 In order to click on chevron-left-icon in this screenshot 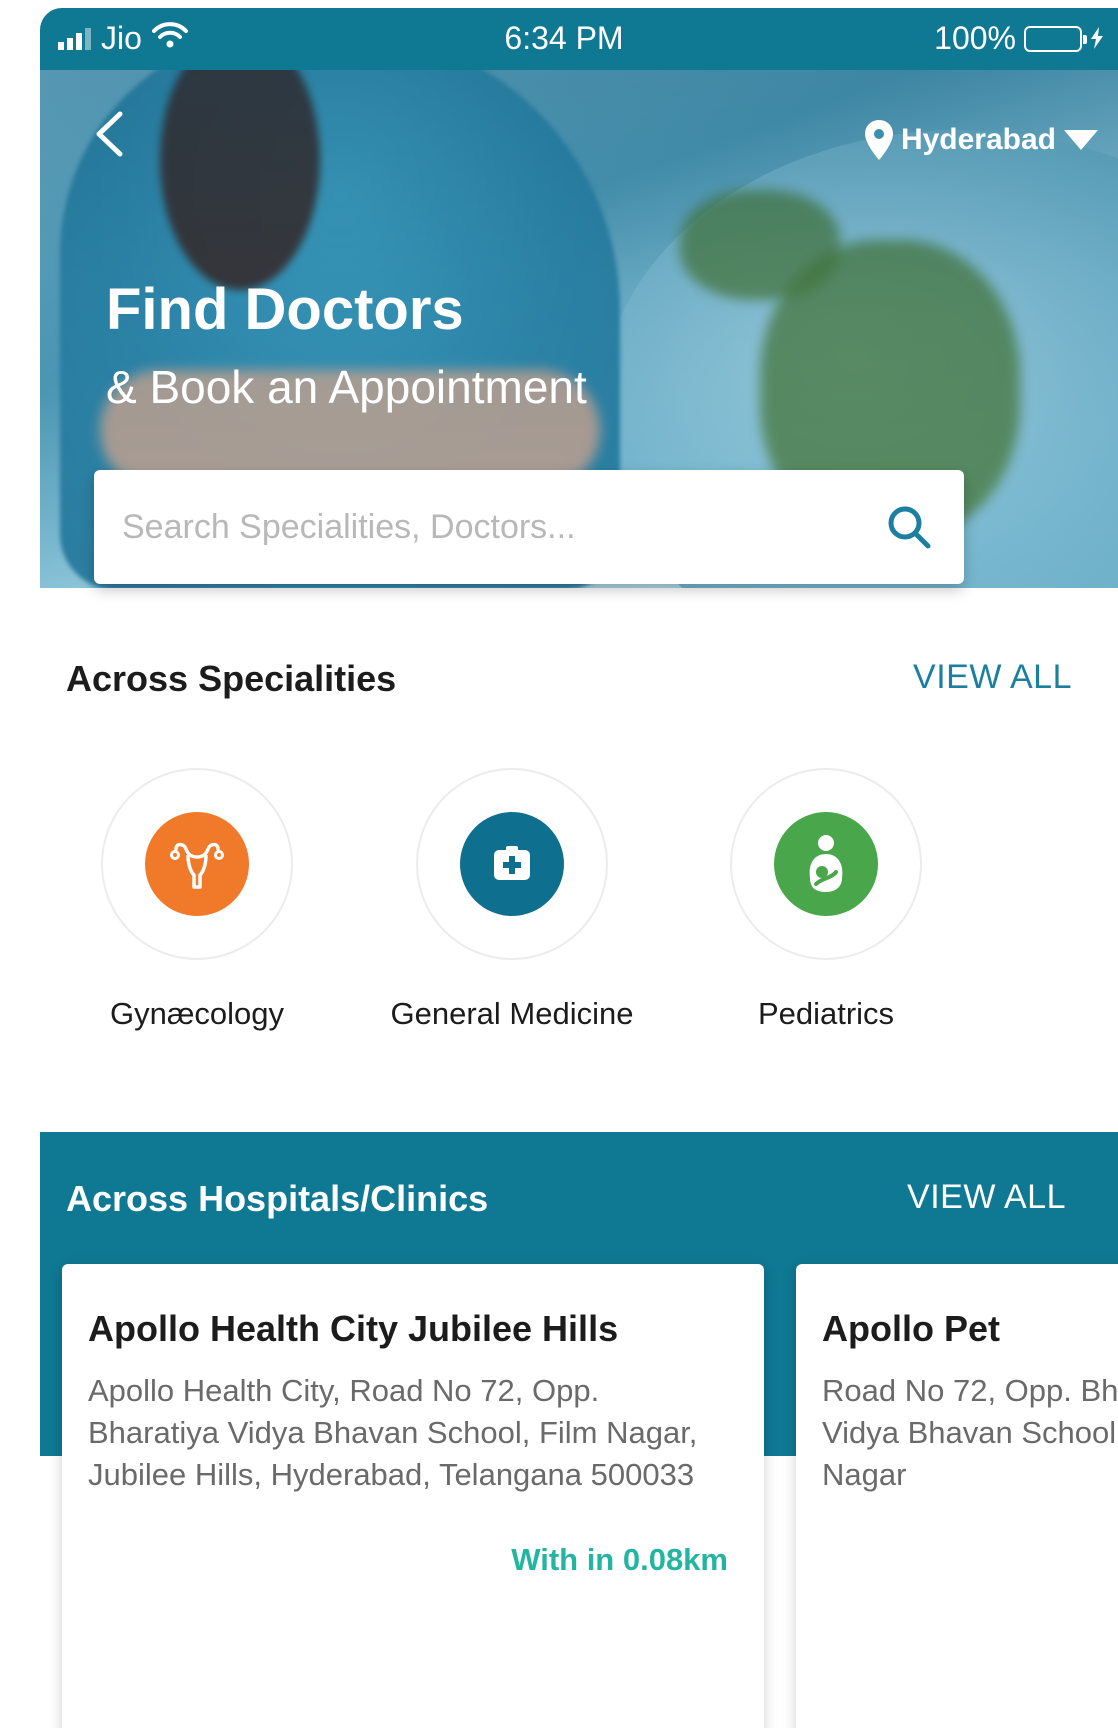, I will do `click(109, 134)`.